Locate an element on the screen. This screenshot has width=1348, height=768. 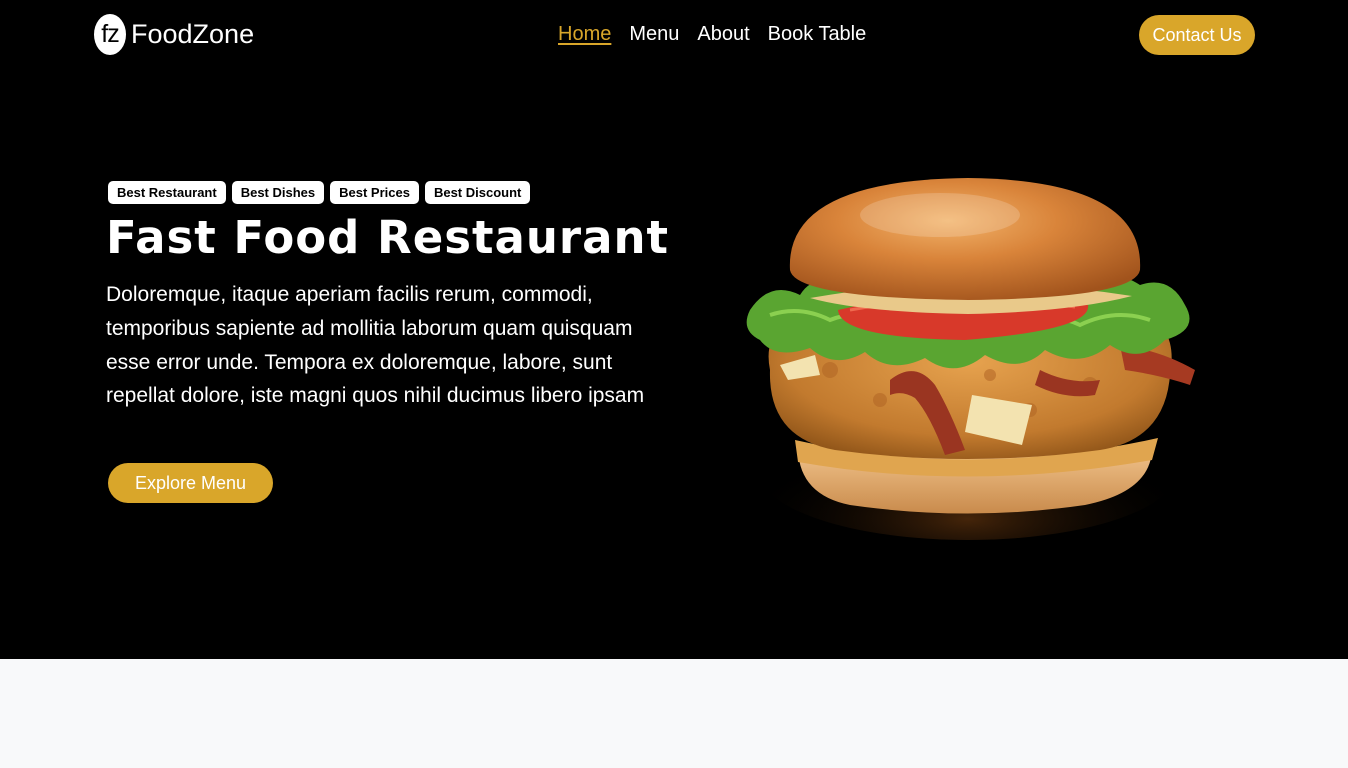
brand-logo: fz FoodZone is located at coordinates (174, 34).